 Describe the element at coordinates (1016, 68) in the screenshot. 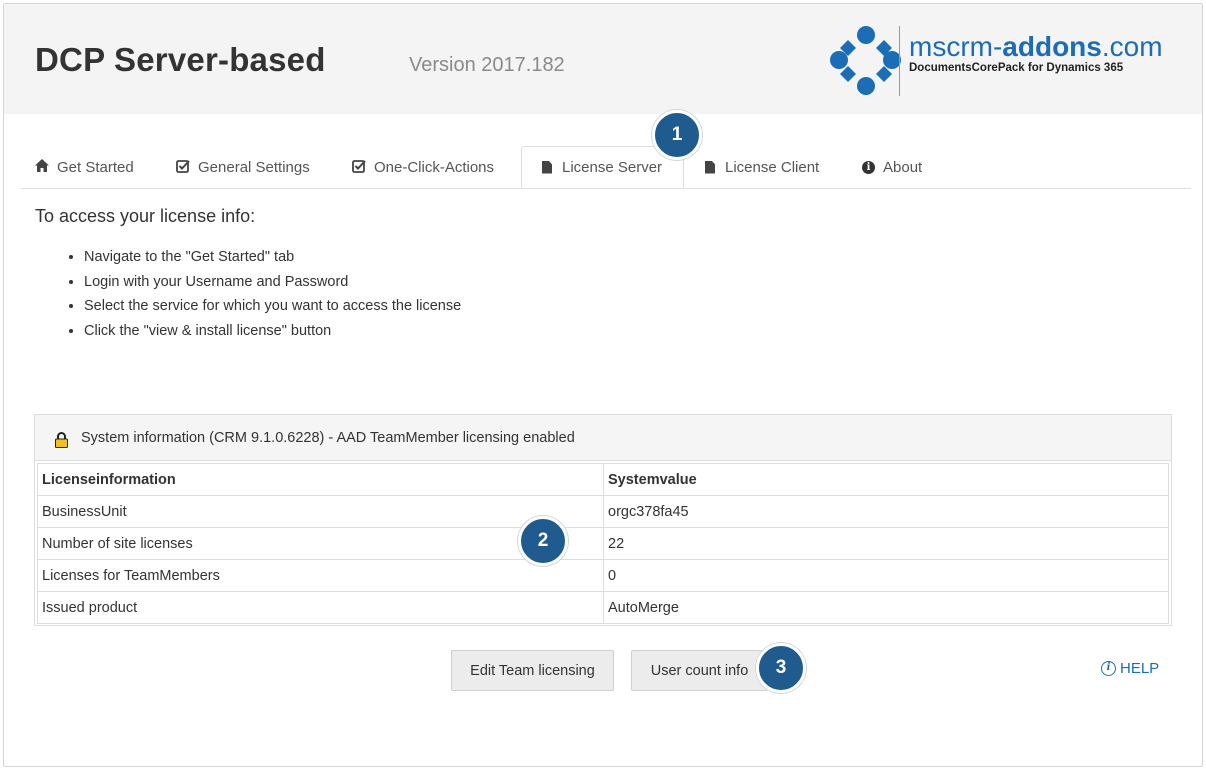

I see `logo-tagline: DocumentsCorePack for Dynamics 365` at that location.